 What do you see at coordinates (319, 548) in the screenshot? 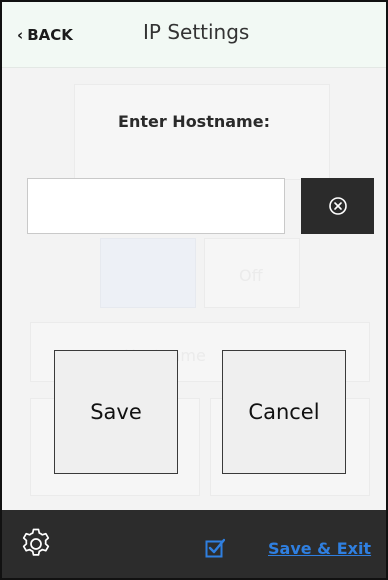
I see `save-exit-link: Save & Exit` at bounding box center [319, 548].